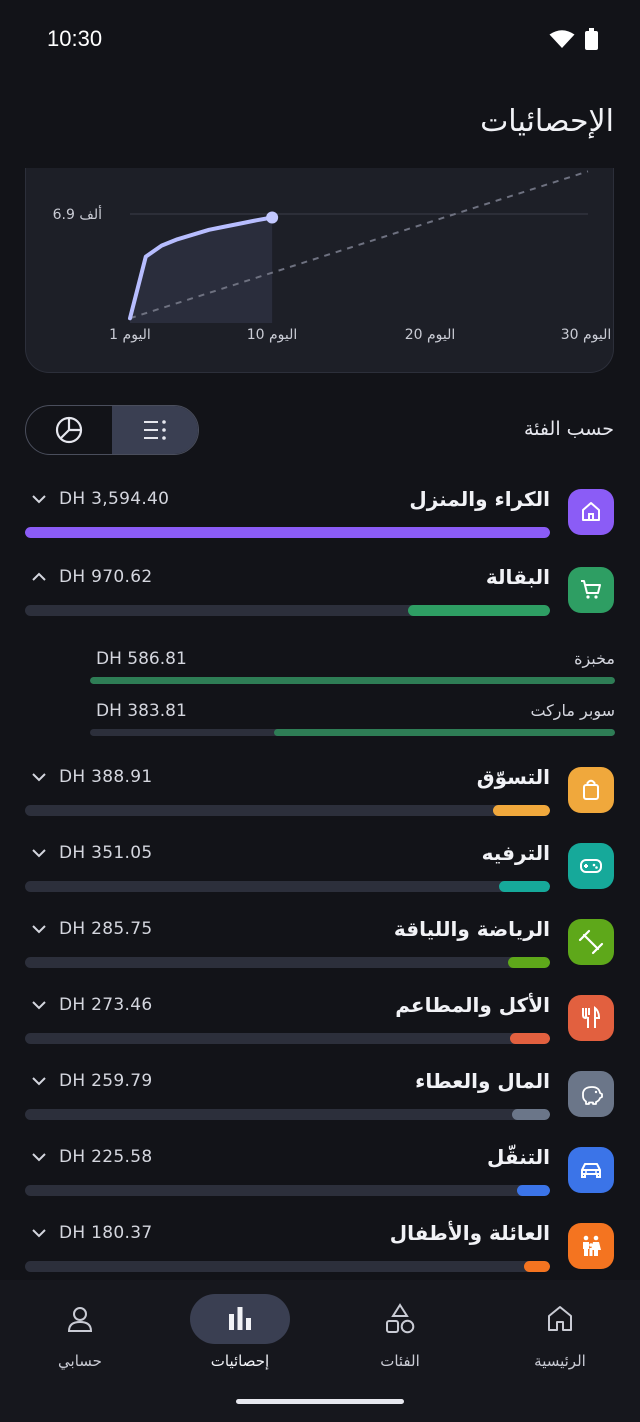 The width and height of the screenshot is (640, 1422). What do you see at coordinates (319, 1175) in the screenshot?
I see `category-row: التنقّل DH 225.58` at bounding box center [319, 1175].